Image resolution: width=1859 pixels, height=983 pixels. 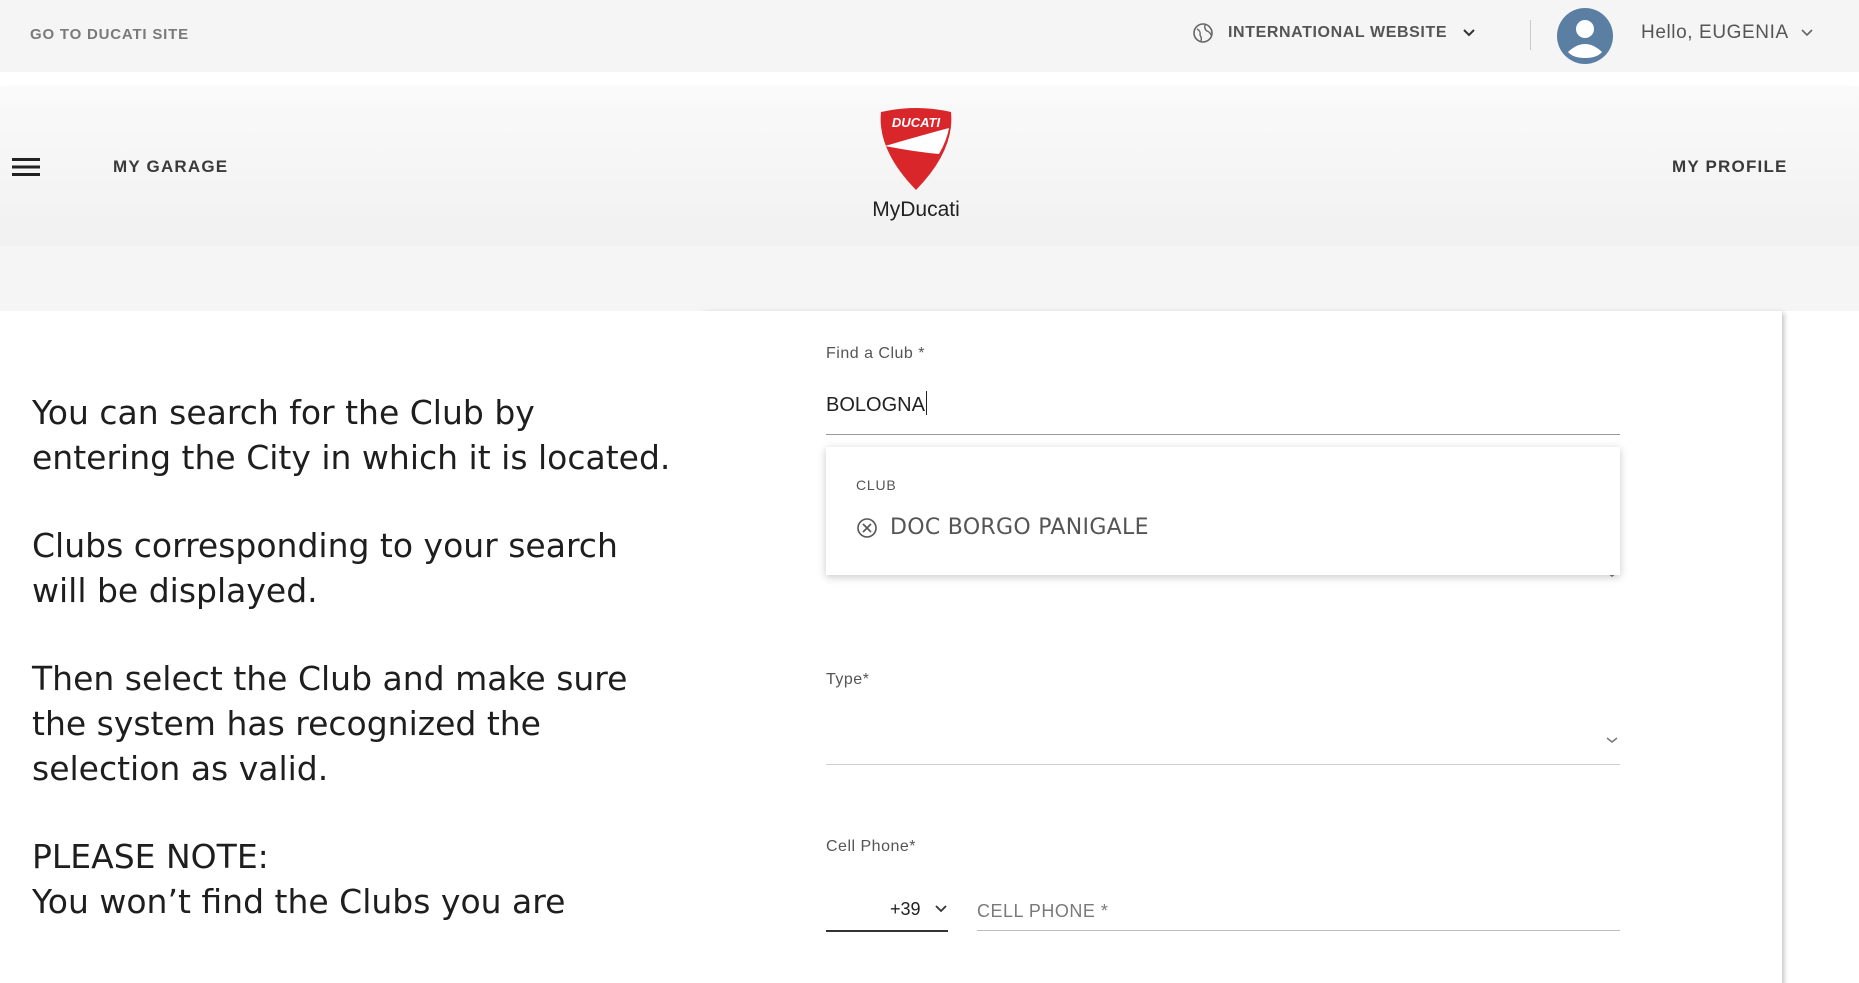 What do you see at coordinates (875, 405) in the screenshot?
I see `find-club-value: BOLOGNA` at bounding box center [875, 405].